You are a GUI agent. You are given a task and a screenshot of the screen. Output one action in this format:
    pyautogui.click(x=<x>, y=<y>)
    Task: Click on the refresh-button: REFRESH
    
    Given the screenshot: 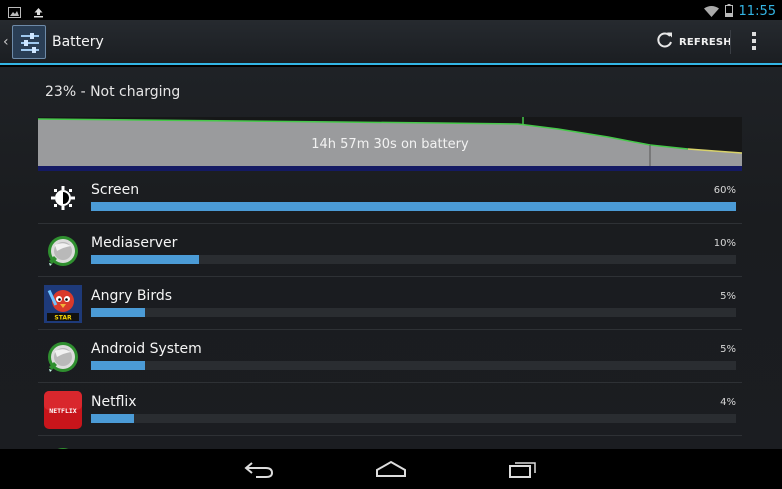 What is the action you would take?
    pyautogui.click(x=693, y=42)
    